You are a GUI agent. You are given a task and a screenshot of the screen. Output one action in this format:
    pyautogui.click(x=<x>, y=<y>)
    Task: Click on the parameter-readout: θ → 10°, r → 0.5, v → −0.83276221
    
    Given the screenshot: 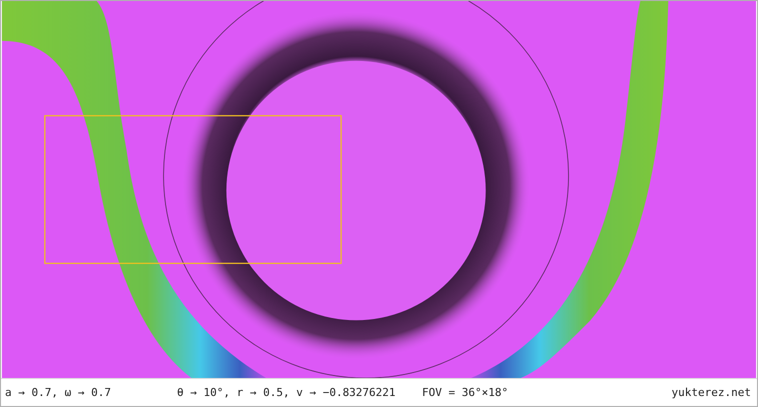 What is the action you would take?
    pyautogui.click(x=287, y=393)
    